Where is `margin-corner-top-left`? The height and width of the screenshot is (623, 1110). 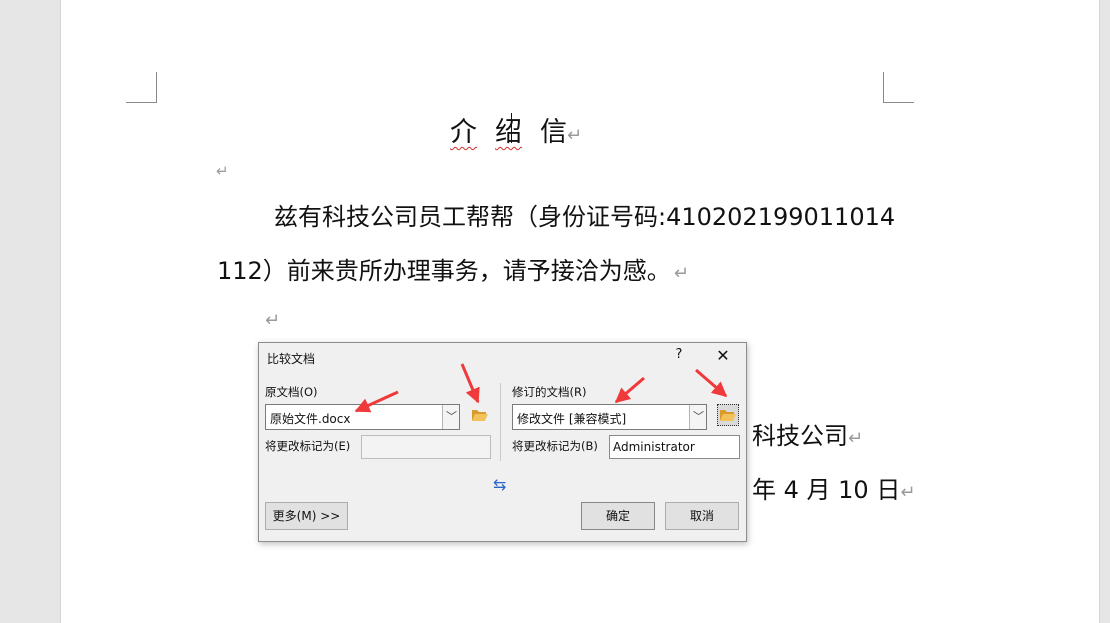
margin-corner-top-left is located at coordinates (141, 87).